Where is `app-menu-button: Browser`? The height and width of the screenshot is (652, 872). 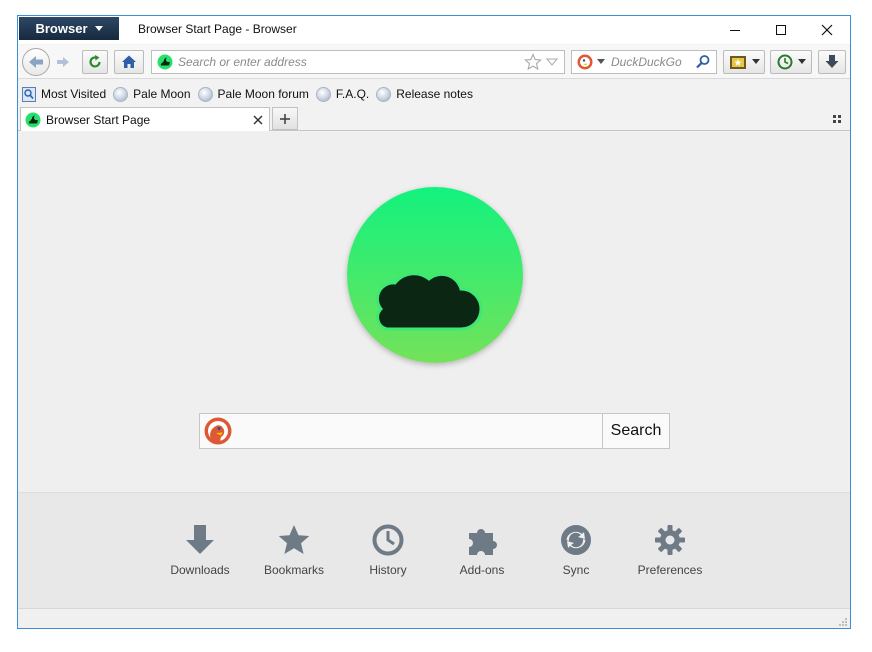
app-menu-button: Browser is located at coordinates (69, 28).